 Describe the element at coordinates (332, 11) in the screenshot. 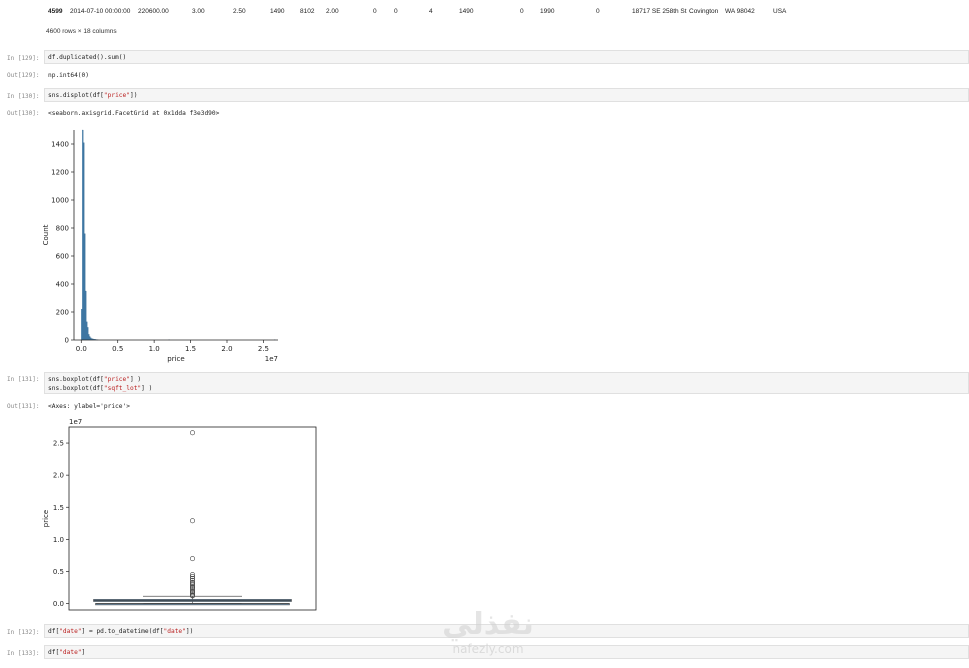

I see `cell-floors: 2.00` at that location.